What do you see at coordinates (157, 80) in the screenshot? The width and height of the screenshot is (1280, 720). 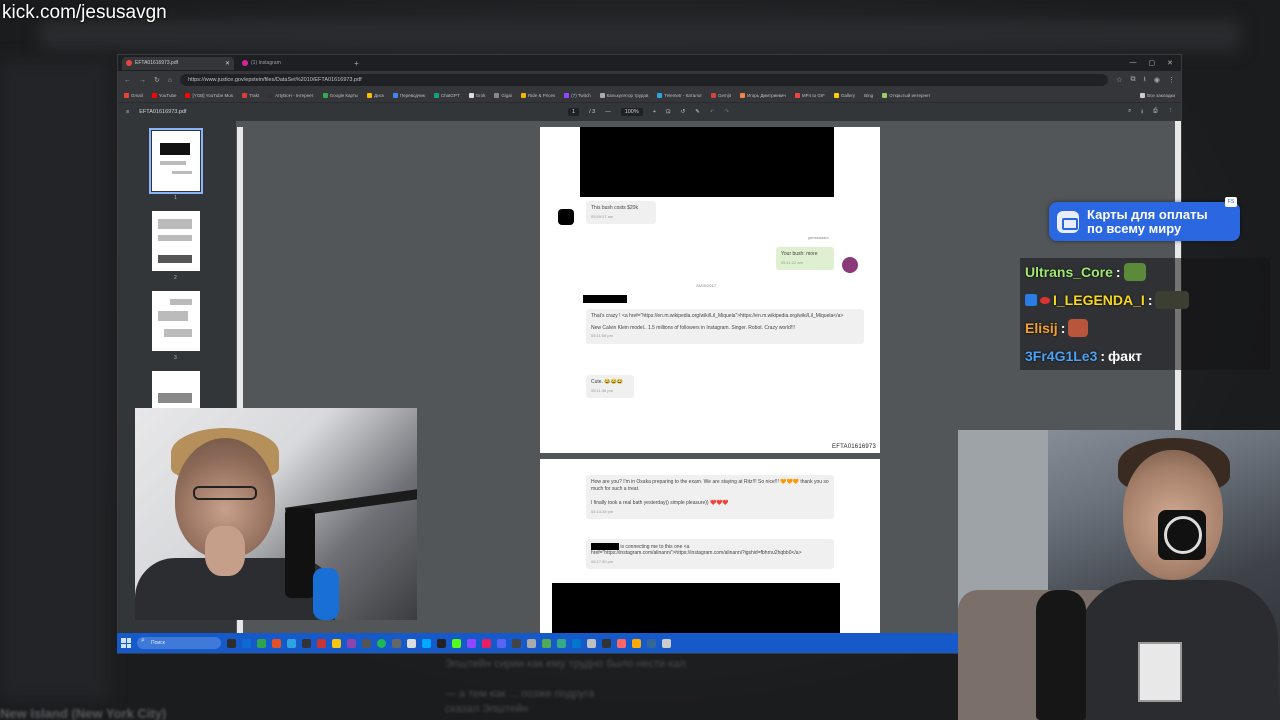 I see `reload-icon: ↻` at bounding box center [157, 80].